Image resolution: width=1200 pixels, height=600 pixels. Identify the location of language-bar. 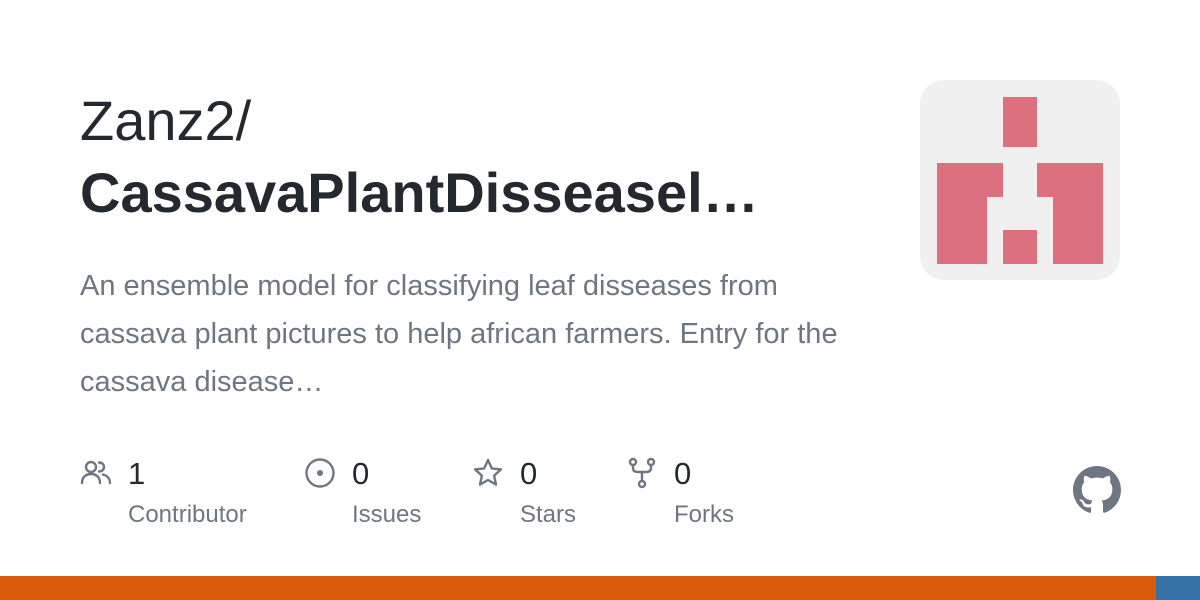
(600, 588).